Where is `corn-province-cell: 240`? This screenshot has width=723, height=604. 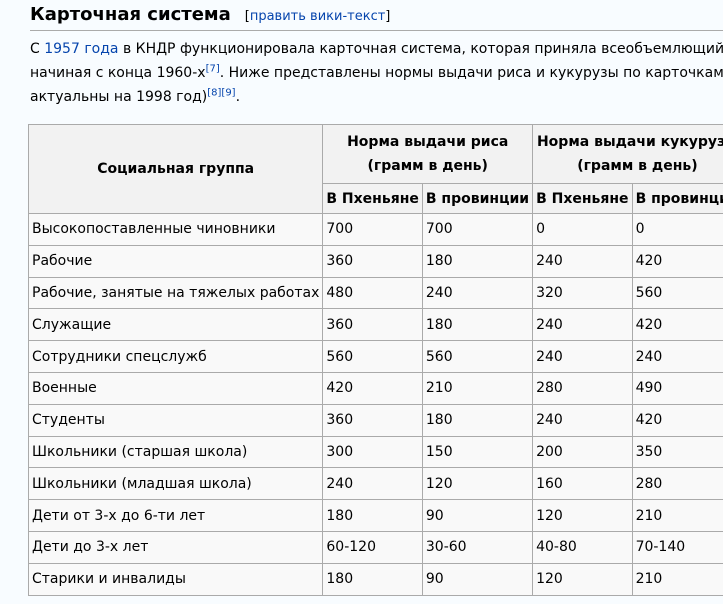
corn-province-cell: 240 is located at coordinates (677, 356).